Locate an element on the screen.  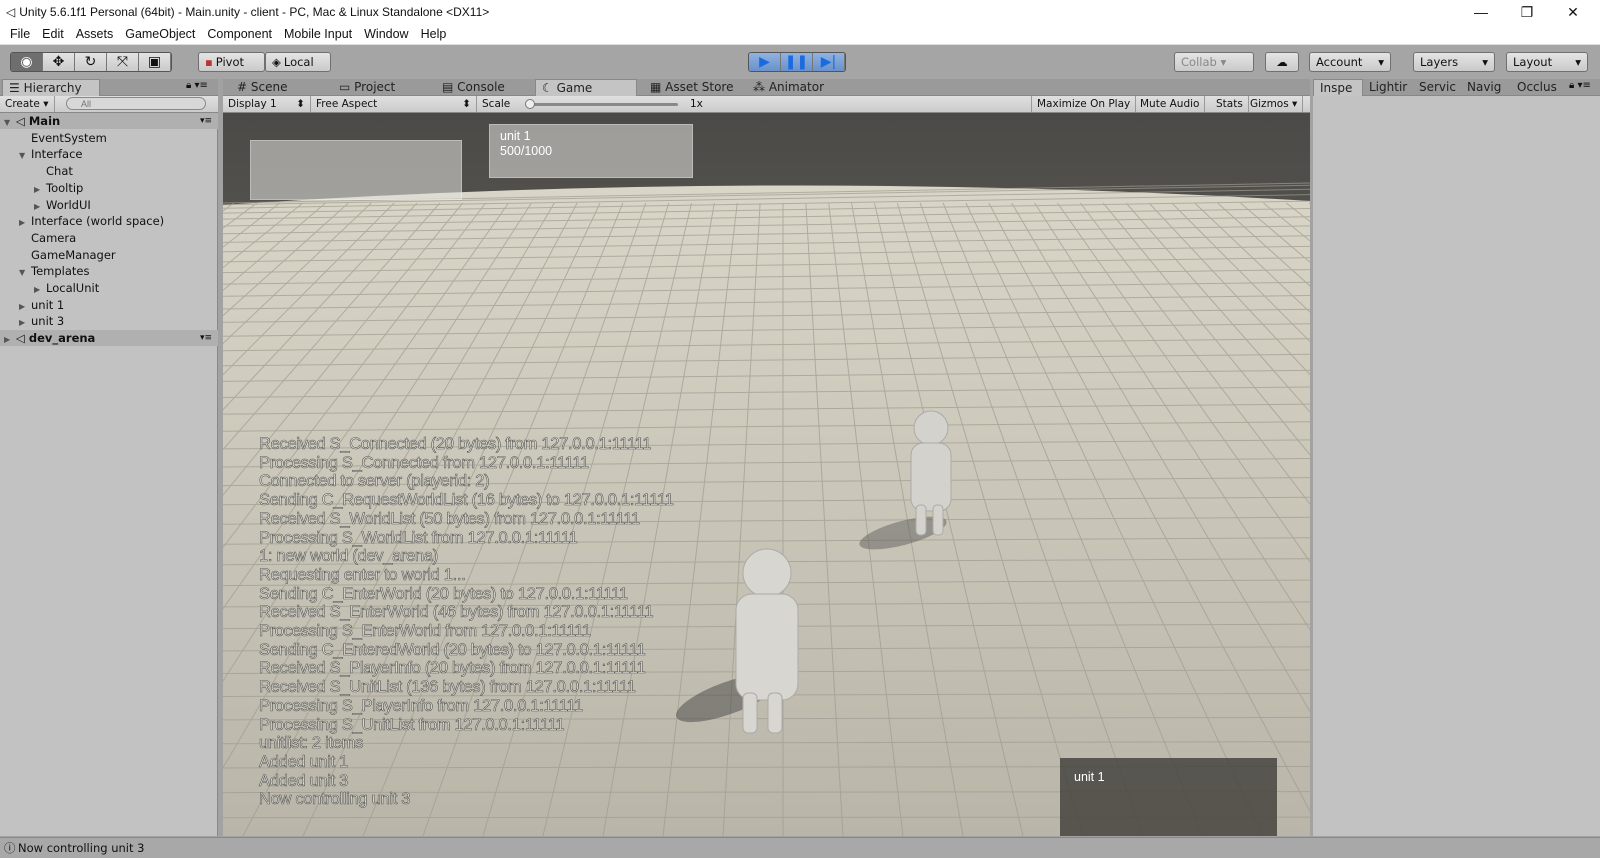
menu-file: File is located at coordinates (20, 34).